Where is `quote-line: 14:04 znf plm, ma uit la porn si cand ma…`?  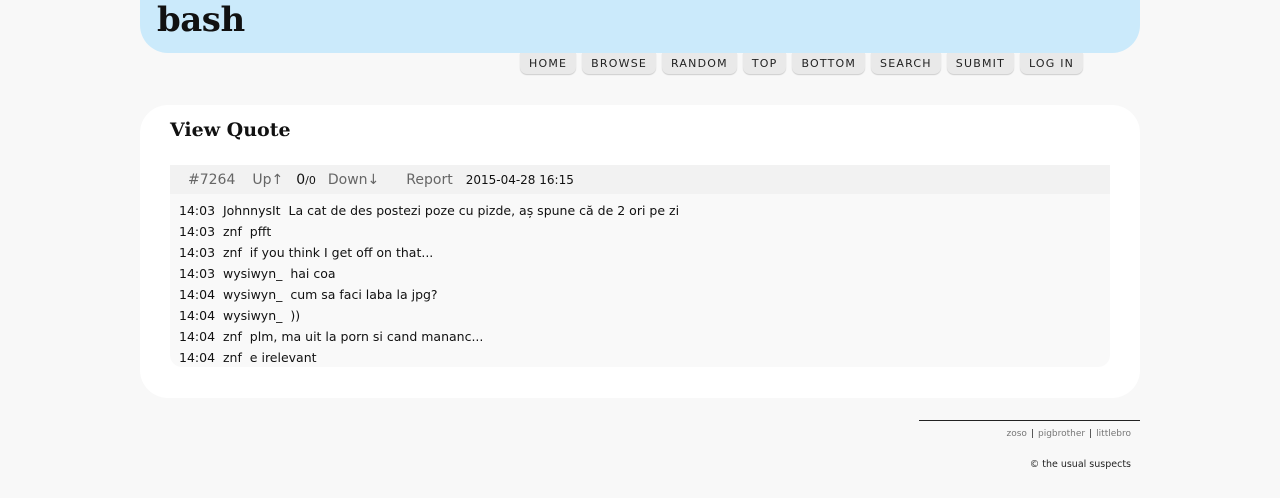
quote-line: 14:04 znf plm, ma uit la porn si cand ma… is located at coordinates (331, 336).